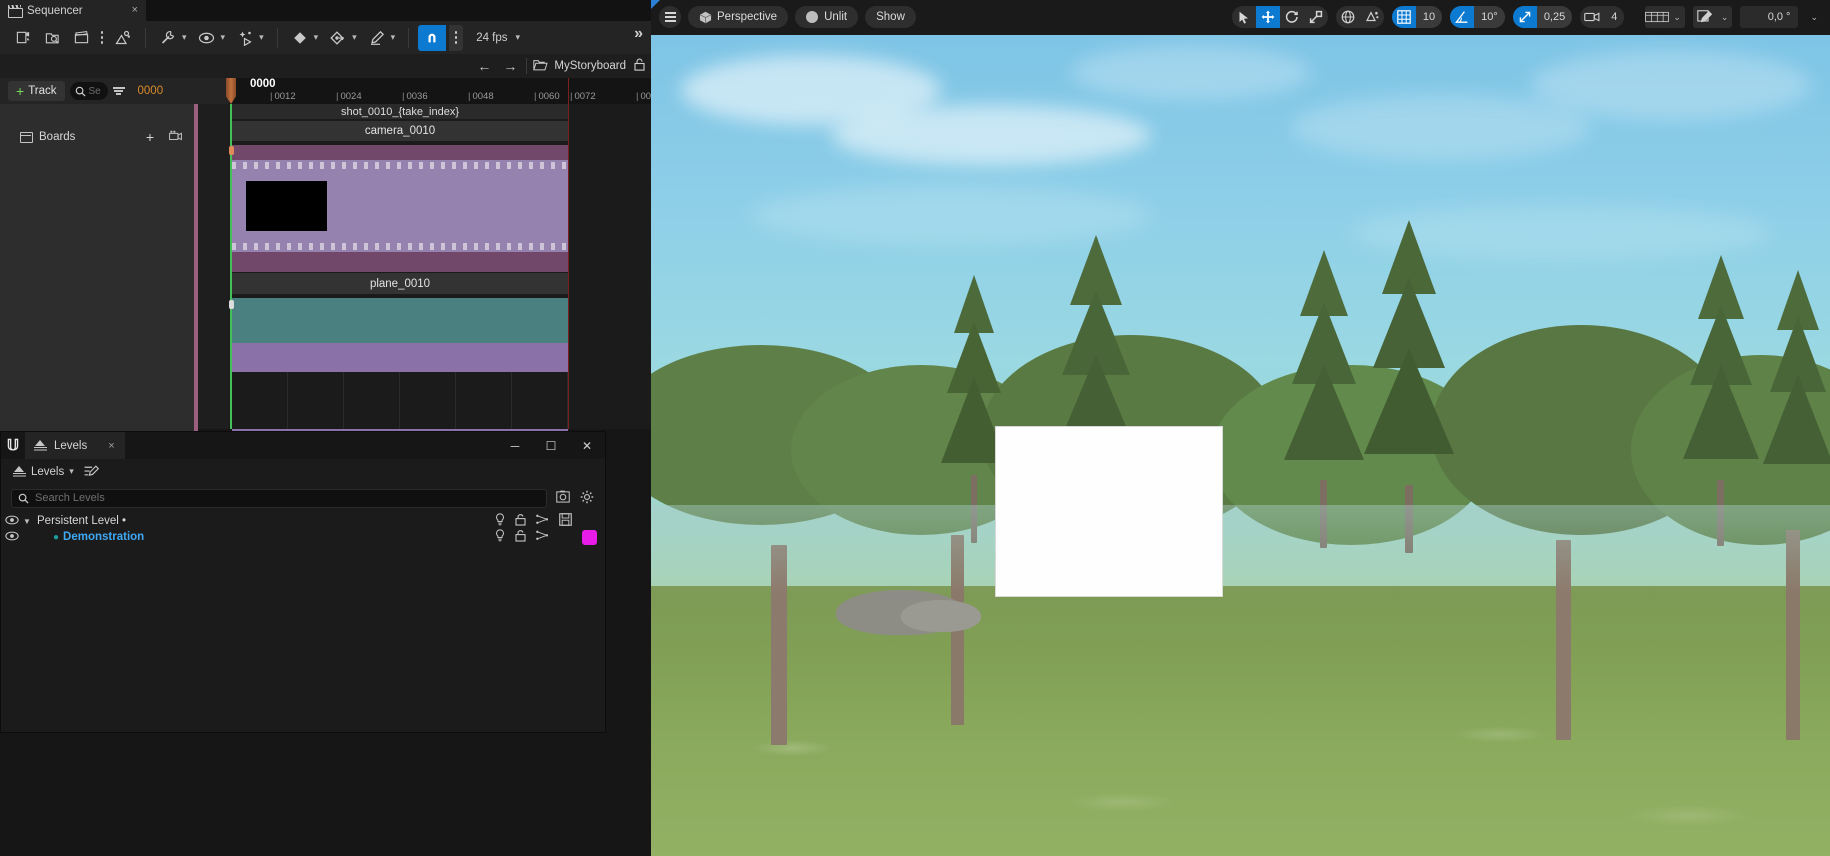 This screenshot has height=856, width=1830. I want to click on create-camera-icon, so click(23, 38).